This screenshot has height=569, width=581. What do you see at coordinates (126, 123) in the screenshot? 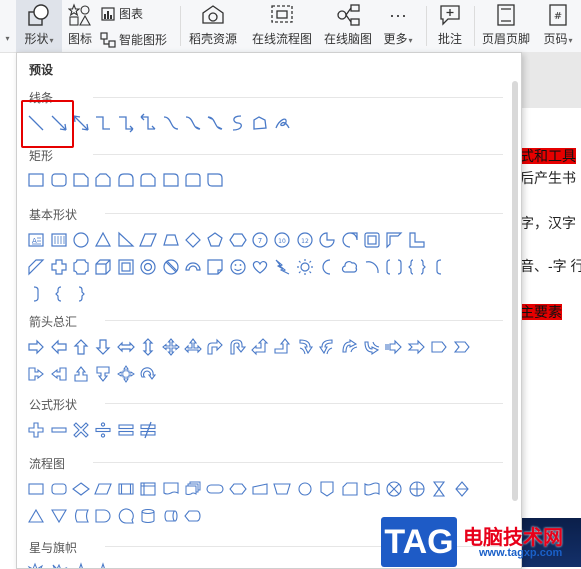
I see `elbow-arrow-connector-shape` at bounding box center [126, 123].